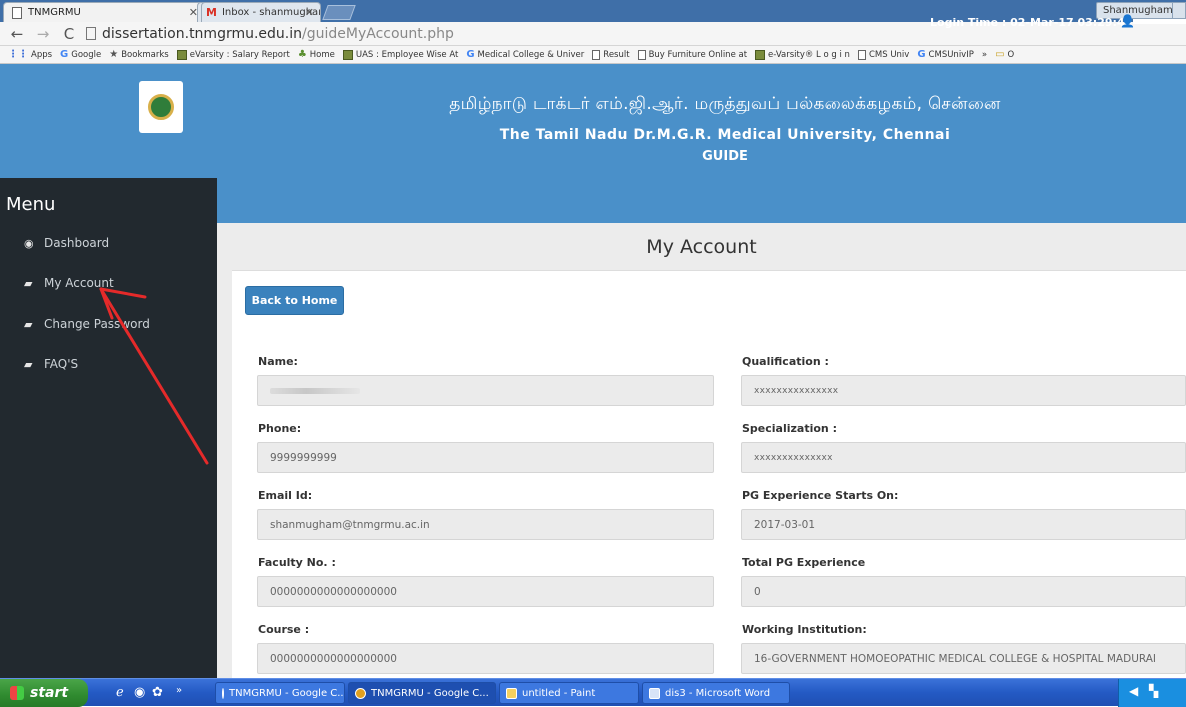 The width and height of the screenshot is (1186, 707). What do you see at coordinates (179, 690) in the screenshot?
I see `chevron-right-icon: »` at bounding box center [179, 690].